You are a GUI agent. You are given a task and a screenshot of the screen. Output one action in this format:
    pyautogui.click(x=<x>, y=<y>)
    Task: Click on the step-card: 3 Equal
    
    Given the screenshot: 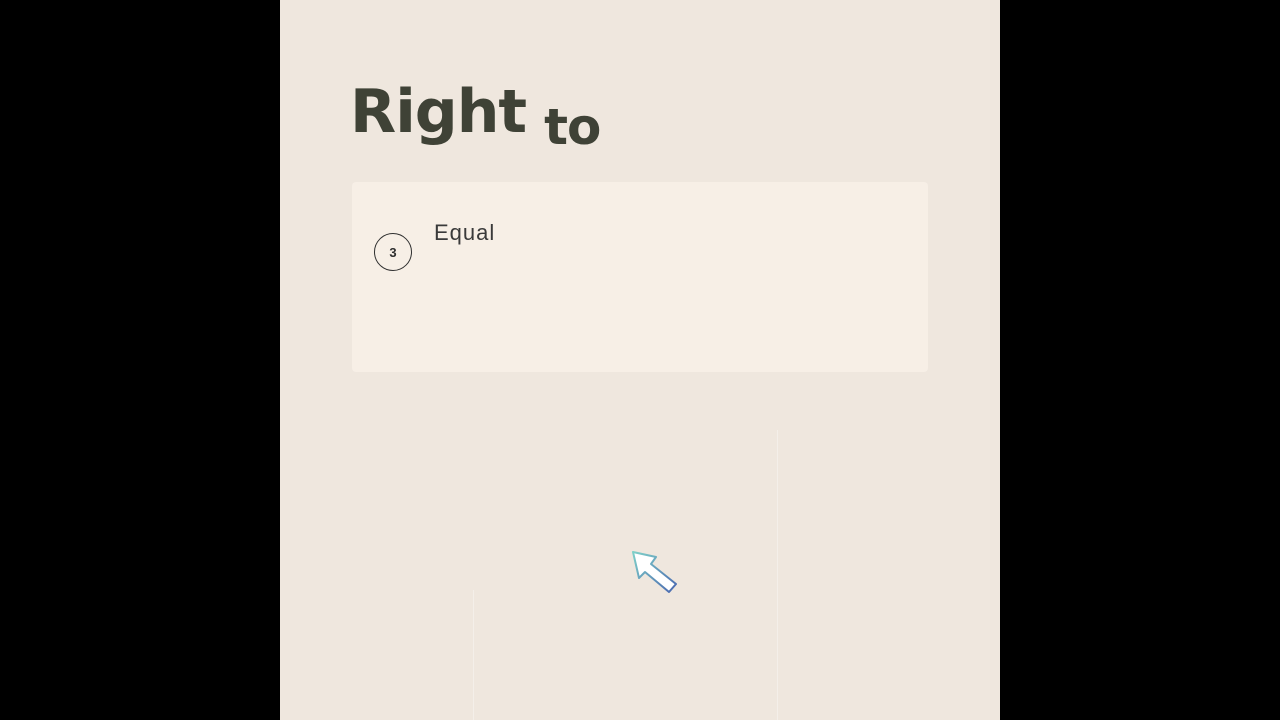 What is the action you would take?
    pyautogui.click(x=640, y=277)
    